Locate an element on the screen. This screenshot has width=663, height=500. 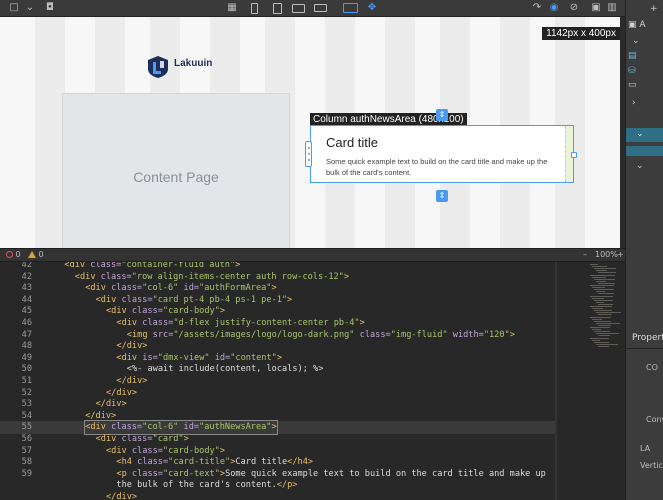
laptop-icon is located at coordinates (320, 8).